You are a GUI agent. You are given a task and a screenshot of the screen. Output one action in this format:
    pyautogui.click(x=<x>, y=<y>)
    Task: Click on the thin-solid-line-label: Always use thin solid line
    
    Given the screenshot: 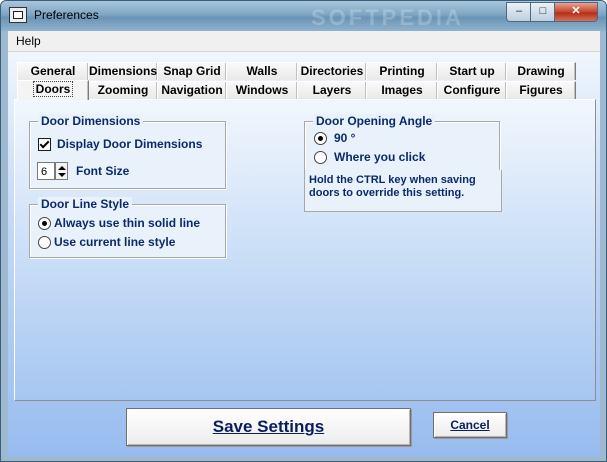 What is the action you would take?
    pyautogui.click(x=127, y=223)
    